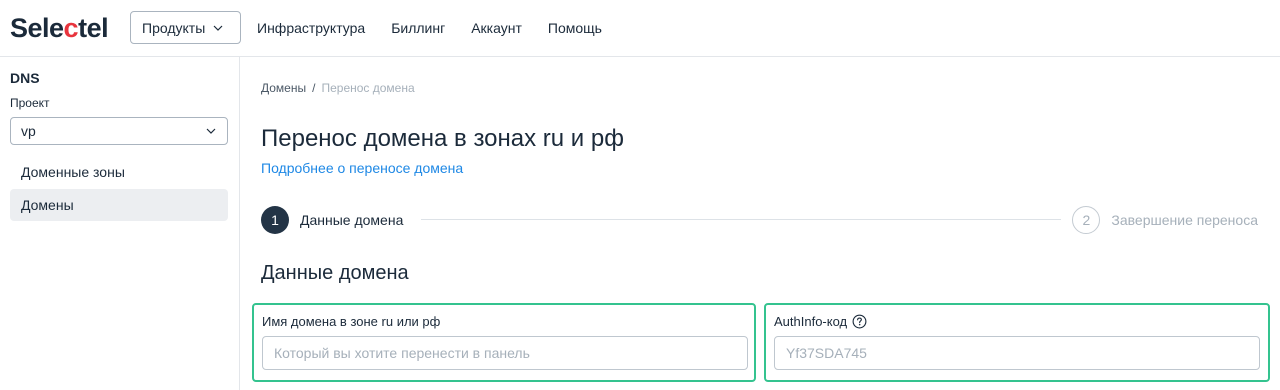  I want to click on stepper: 1 Данные домена 2 Завершение переноса, so click(759, 220).